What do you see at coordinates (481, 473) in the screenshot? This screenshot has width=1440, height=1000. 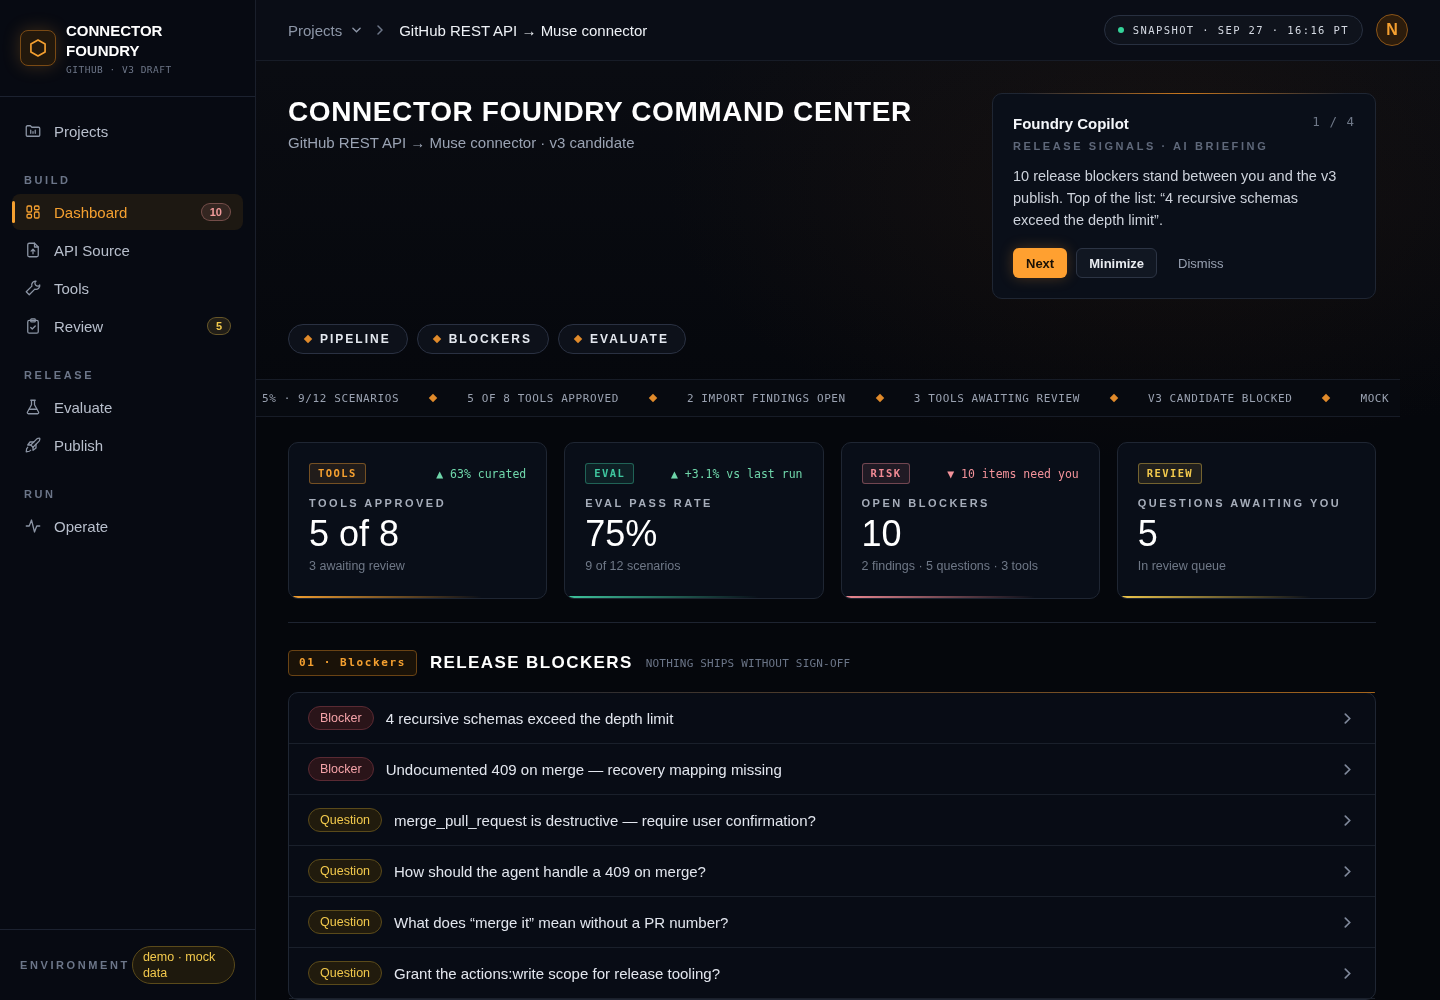 I see `trend-text: ▲ 63% curated` at bounding box center [481, 473].